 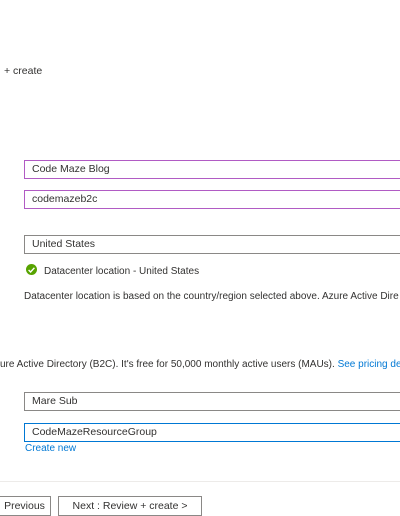 What do you see at coordinates (212, 401) in the screenshot?
I see `subscription-select: Mare Sub` at bounding box center [212, 401].